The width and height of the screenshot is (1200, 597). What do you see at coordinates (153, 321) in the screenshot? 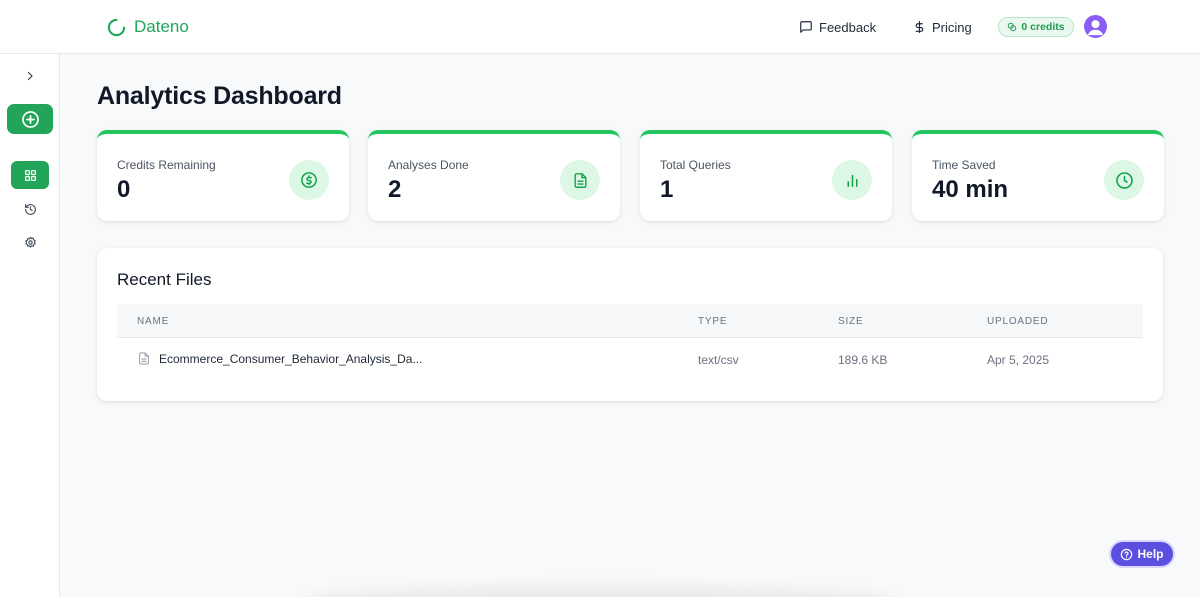
I see `column-header-name: Name` at bounding box center [153, 321].